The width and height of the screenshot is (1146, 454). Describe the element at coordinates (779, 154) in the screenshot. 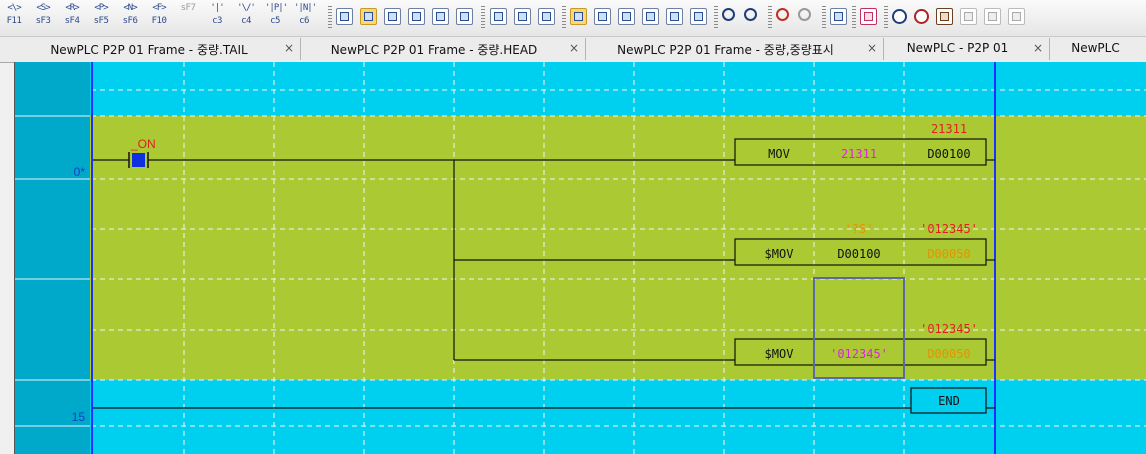

I see `instruction-mnemonic: MOV` at that location.